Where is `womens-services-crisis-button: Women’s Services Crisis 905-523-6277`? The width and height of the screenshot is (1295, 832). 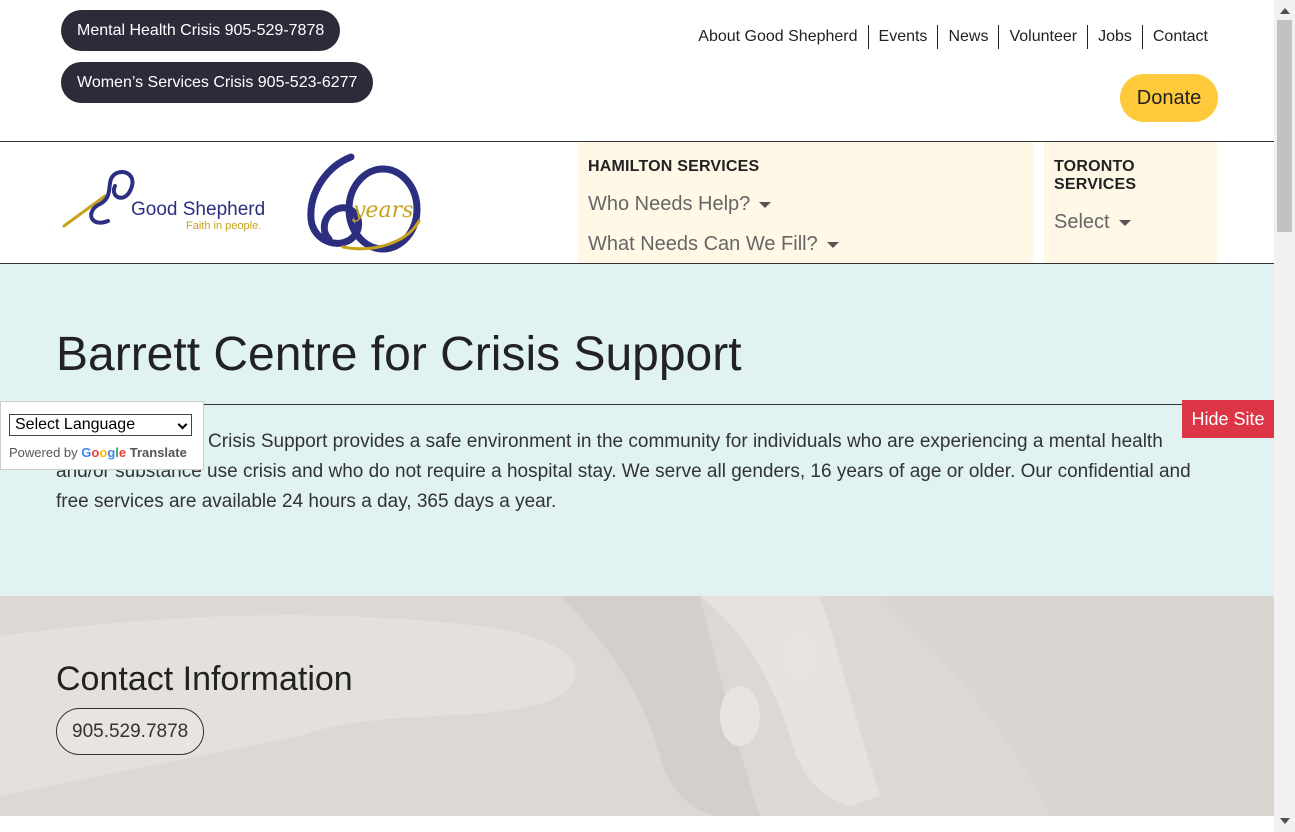 womens-services-crisis-button: Women’s Services Crisis 905-523-6277 is located at coordinates (217, 82).